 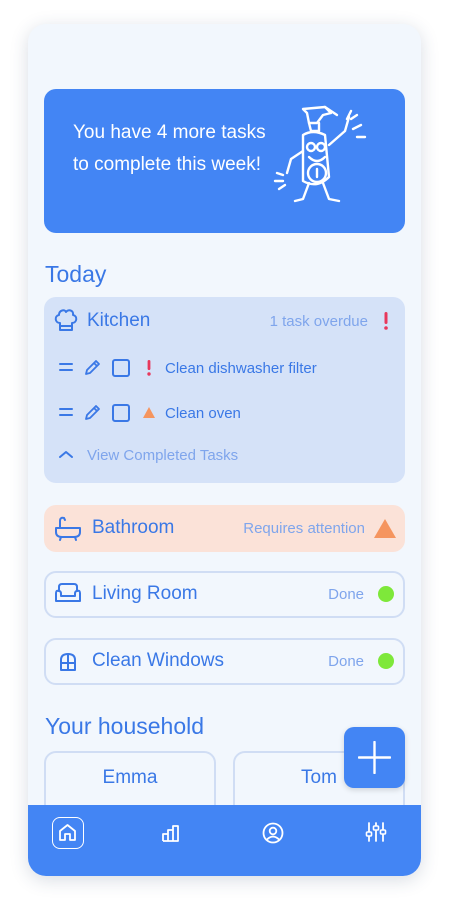 I want to click on kitchen-status: 1 task overdue, so click(x=318, y=321).